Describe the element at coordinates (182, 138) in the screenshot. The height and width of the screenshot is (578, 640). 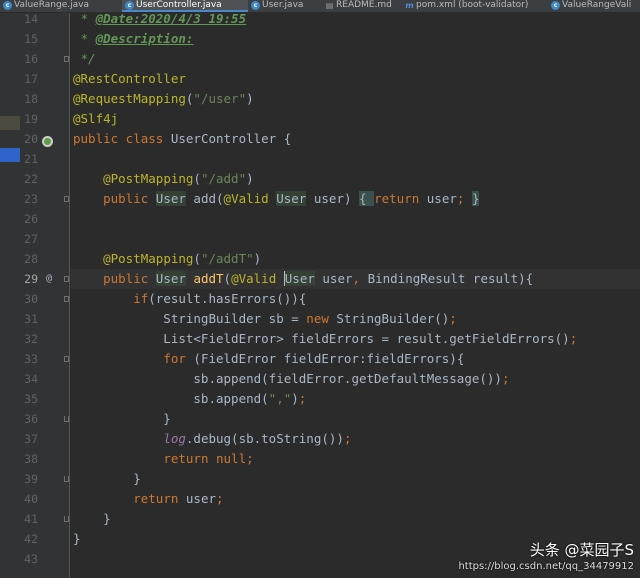
I see `code-line-20: public class UserController {` at that location.